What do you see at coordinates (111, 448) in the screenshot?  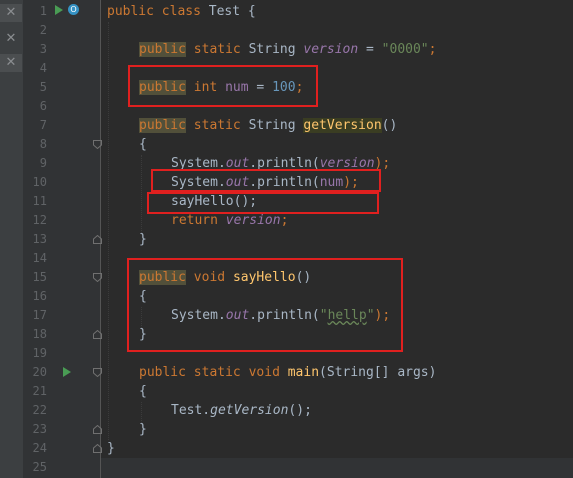 I see `code-line-24: }` at bounding box center [111, 448].